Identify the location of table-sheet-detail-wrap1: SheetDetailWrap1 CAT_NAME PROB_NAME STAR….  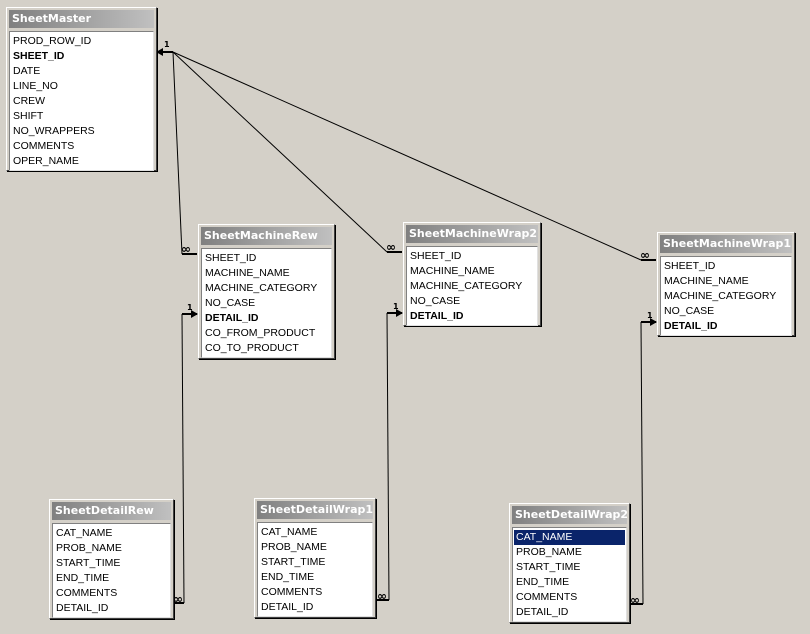
(315, 558).